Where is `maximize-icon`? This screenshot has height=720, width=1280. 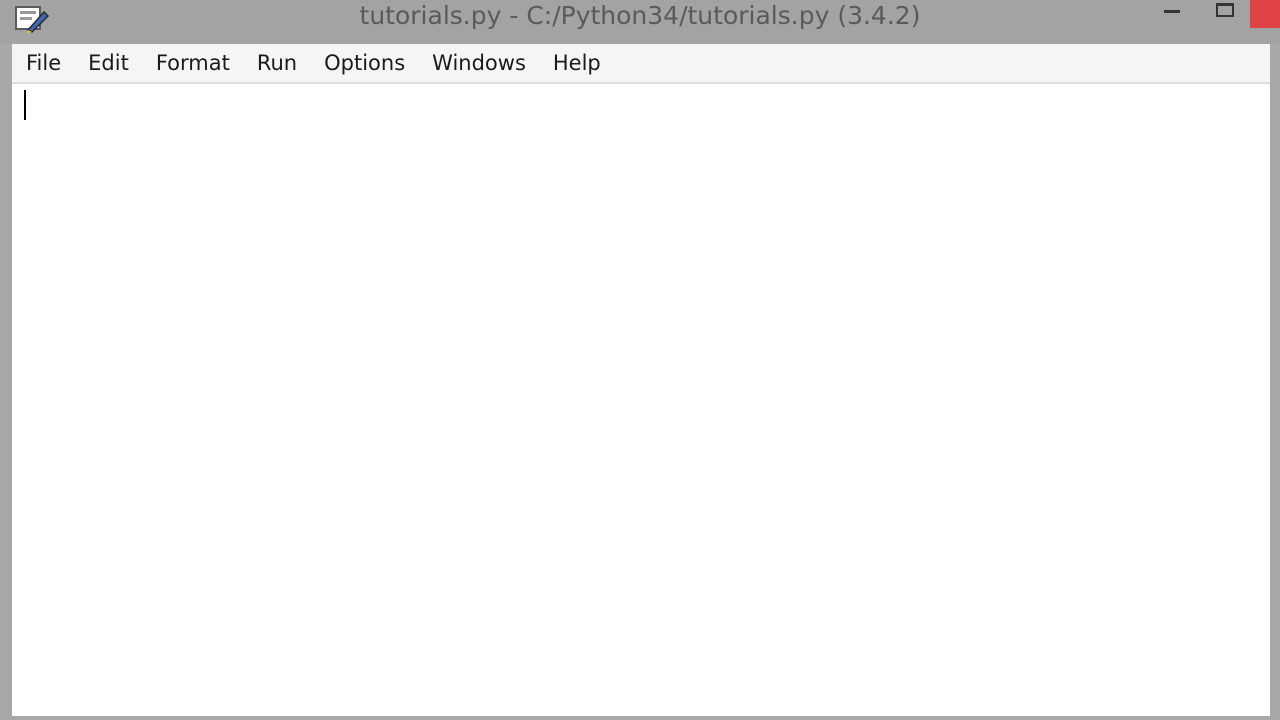 maximize-icon is located at coordinates (1225, 10).